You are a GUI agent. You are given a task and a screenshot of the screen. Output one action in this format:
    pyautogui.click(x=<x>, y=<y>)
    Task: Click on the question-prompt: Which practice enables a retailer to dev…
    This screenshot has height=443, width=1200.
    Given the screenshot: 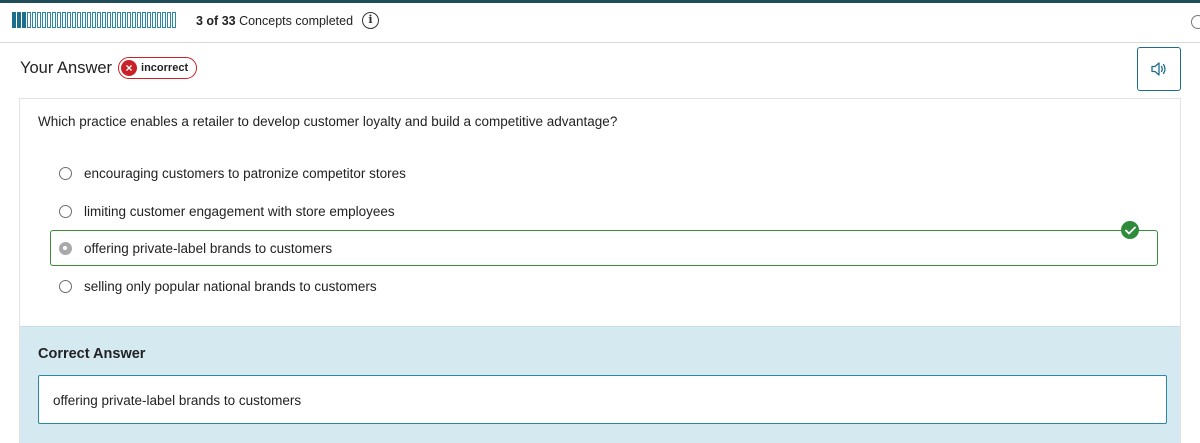 What is the action you would take?
    pyautogui.click(x=328, y=121)
    